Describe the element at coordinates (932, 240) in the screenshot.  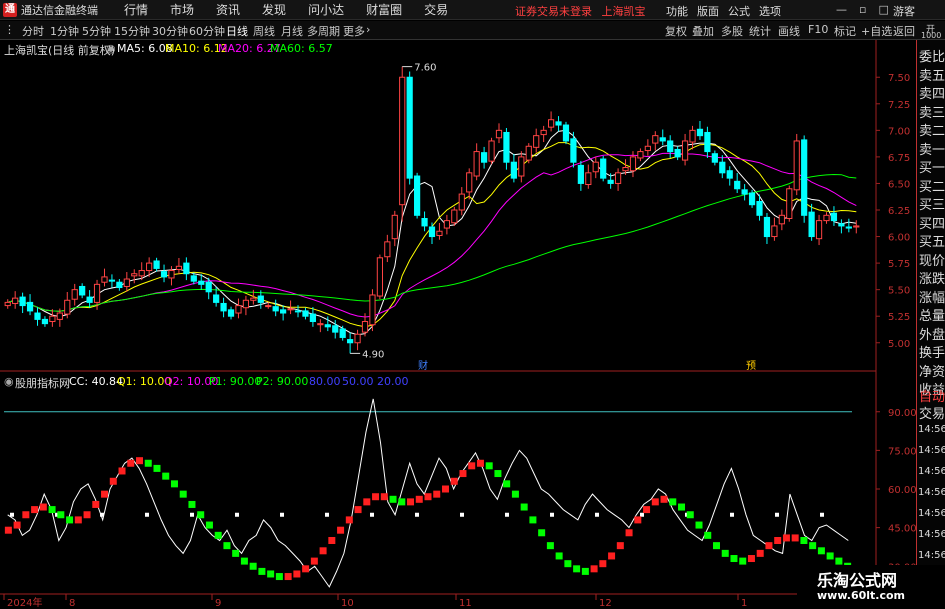
I see `side-panel-item: 买五` at that location.